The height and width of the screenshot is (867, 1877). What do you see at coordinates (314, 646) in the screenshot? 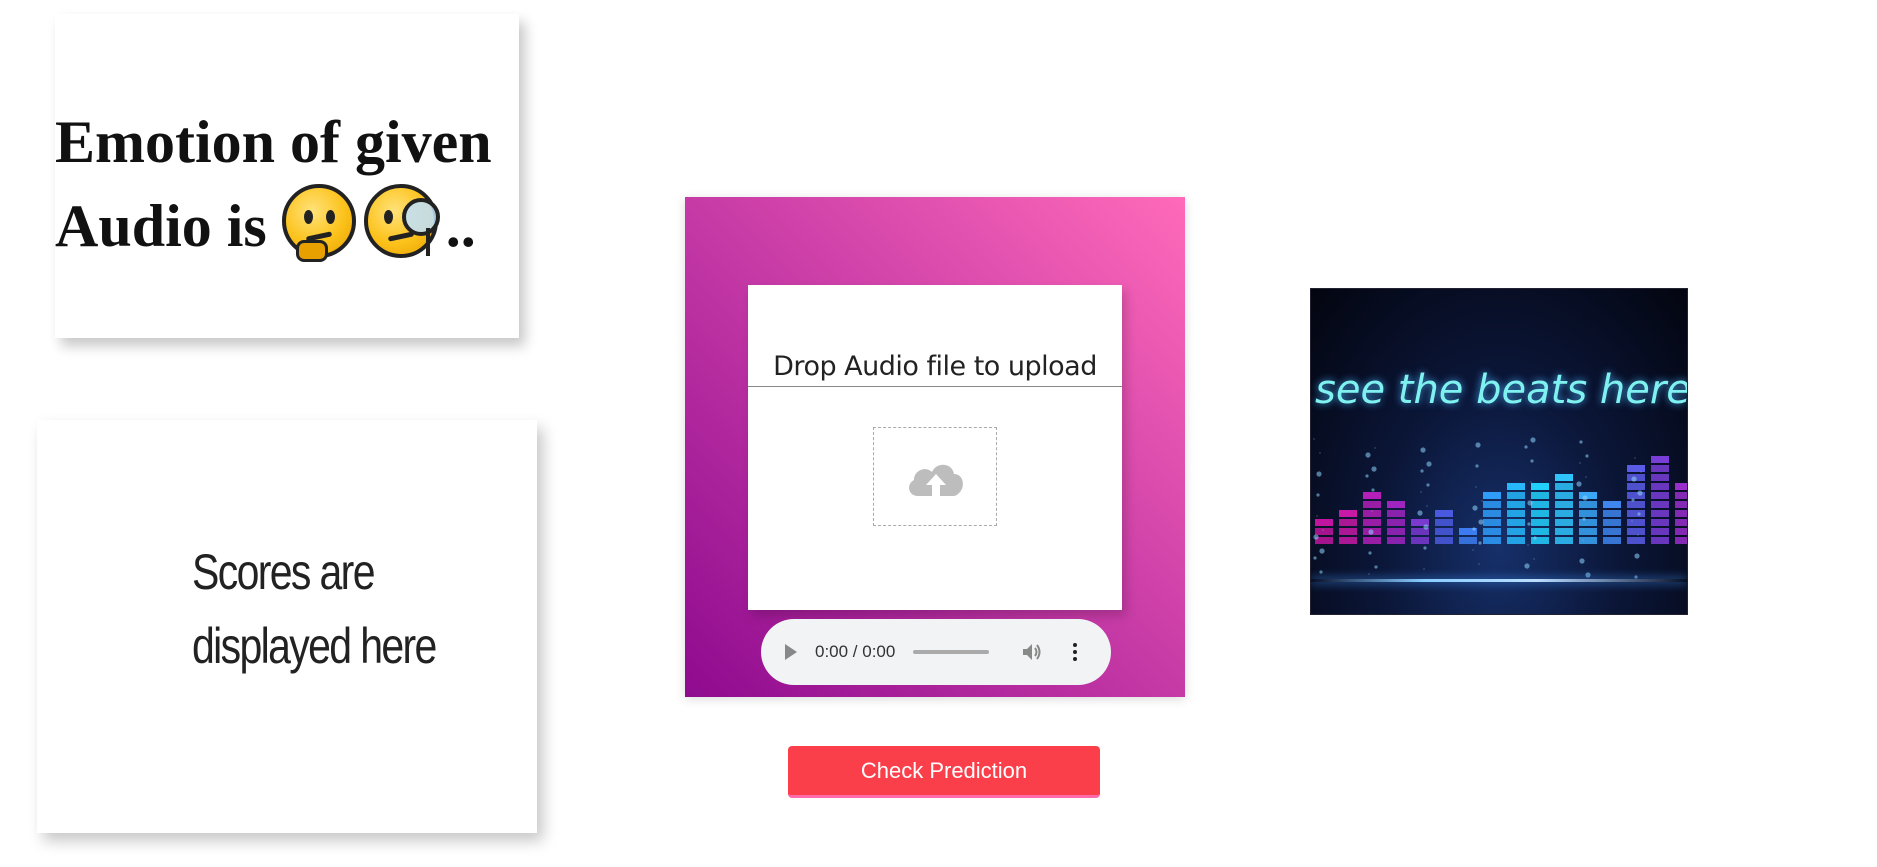
I see `scores-line-2: displayed here` at bounding box center [314, 646].